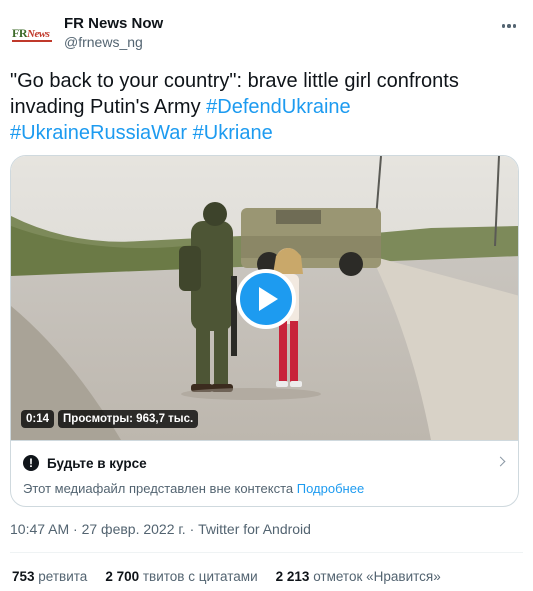 The height and width of the screenshot is (591, 533). Describe the element at coordinates (63, 576) in the screenshot. I see `retweets-label: ретвита` at that location.